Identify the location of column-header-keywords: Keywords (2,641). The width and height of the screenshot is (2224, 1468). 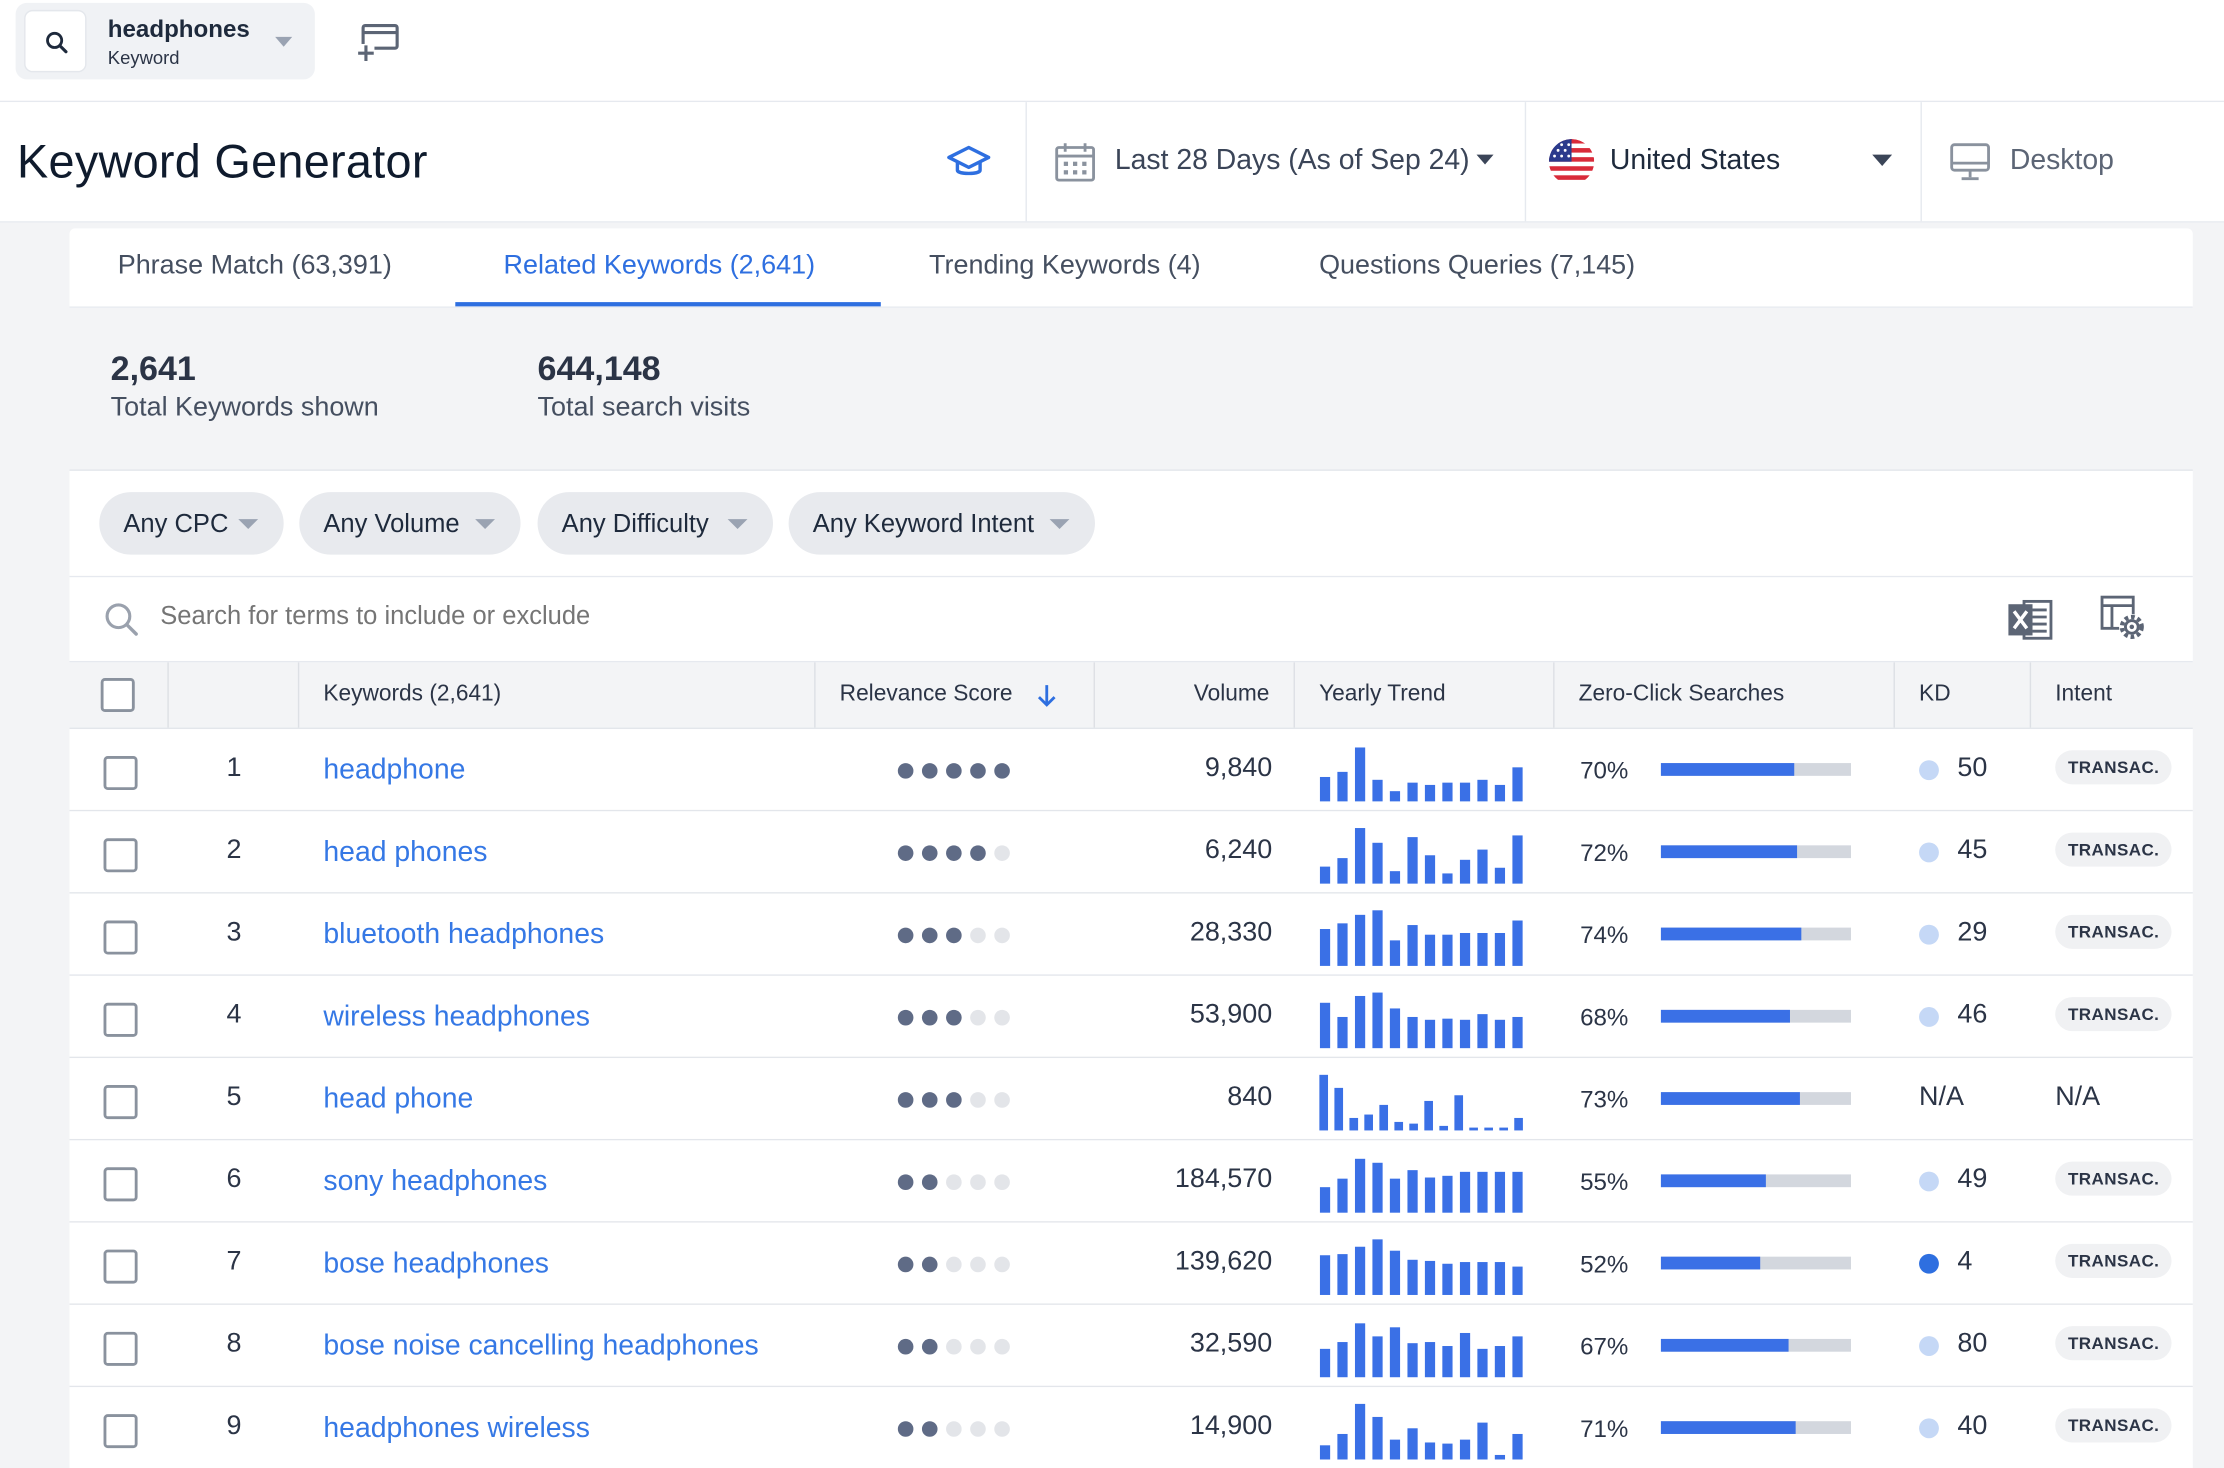
(412, 694).